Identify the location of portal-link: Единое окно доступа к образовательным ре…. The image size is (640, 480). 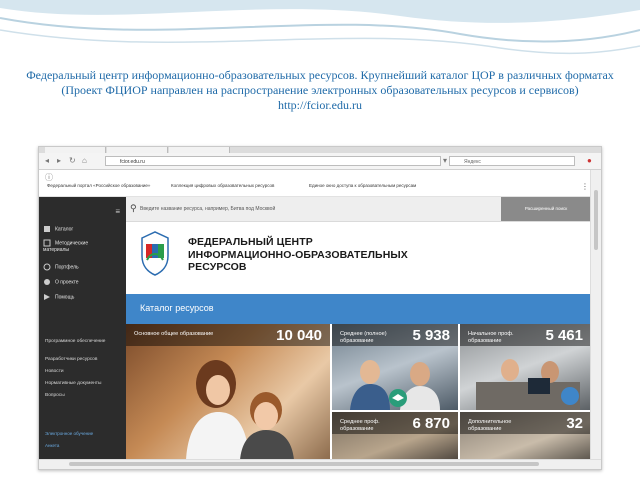
(362, 185).